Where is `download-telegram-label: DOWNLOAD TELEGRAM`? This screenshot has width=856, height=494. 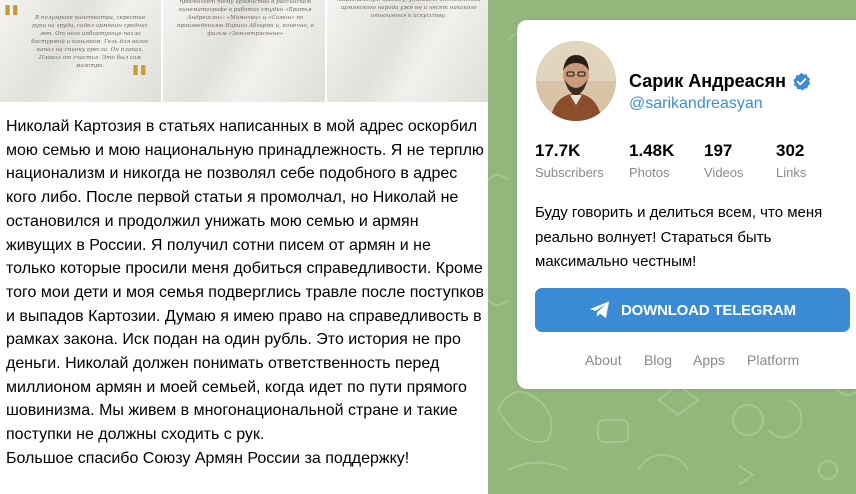
download-telegram-label: DOWNLOAD TELEGRAM is located at coordinates (708, 310).